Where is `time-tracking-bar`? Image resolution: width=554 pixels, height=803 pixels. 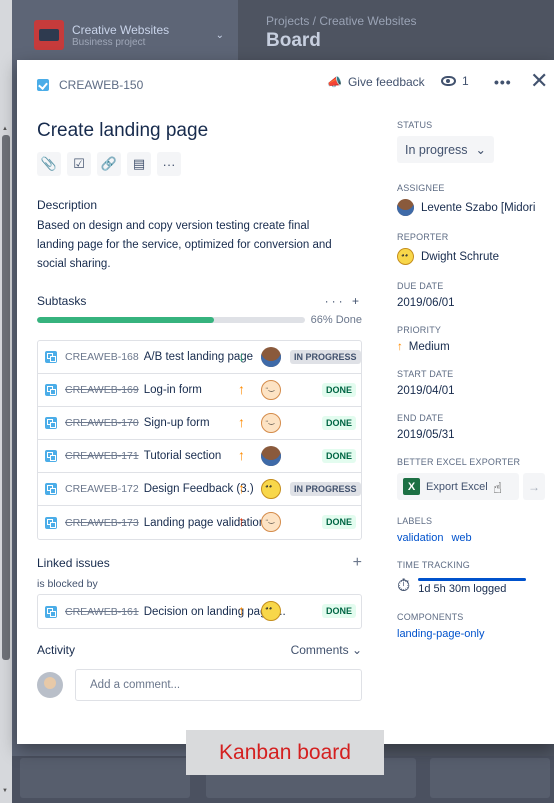
time-tracking-bar is located at coordinates (472, 579).